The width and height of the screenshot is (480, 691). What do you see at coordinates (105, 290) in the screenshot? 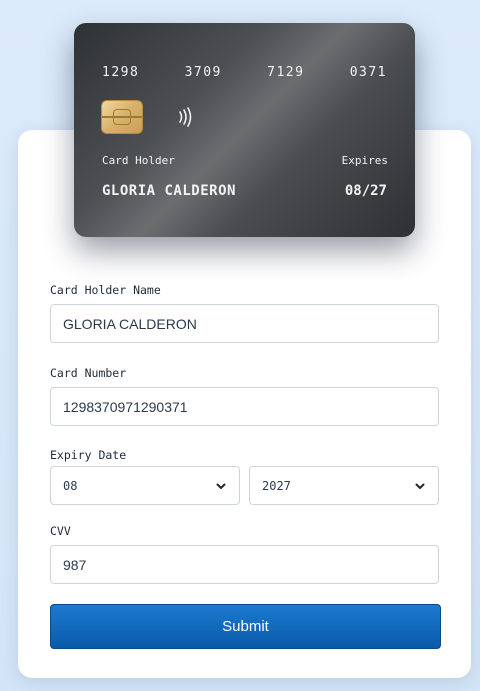
I see `holder-name-label: Card Holder Name` at bounding box center [105, 290].